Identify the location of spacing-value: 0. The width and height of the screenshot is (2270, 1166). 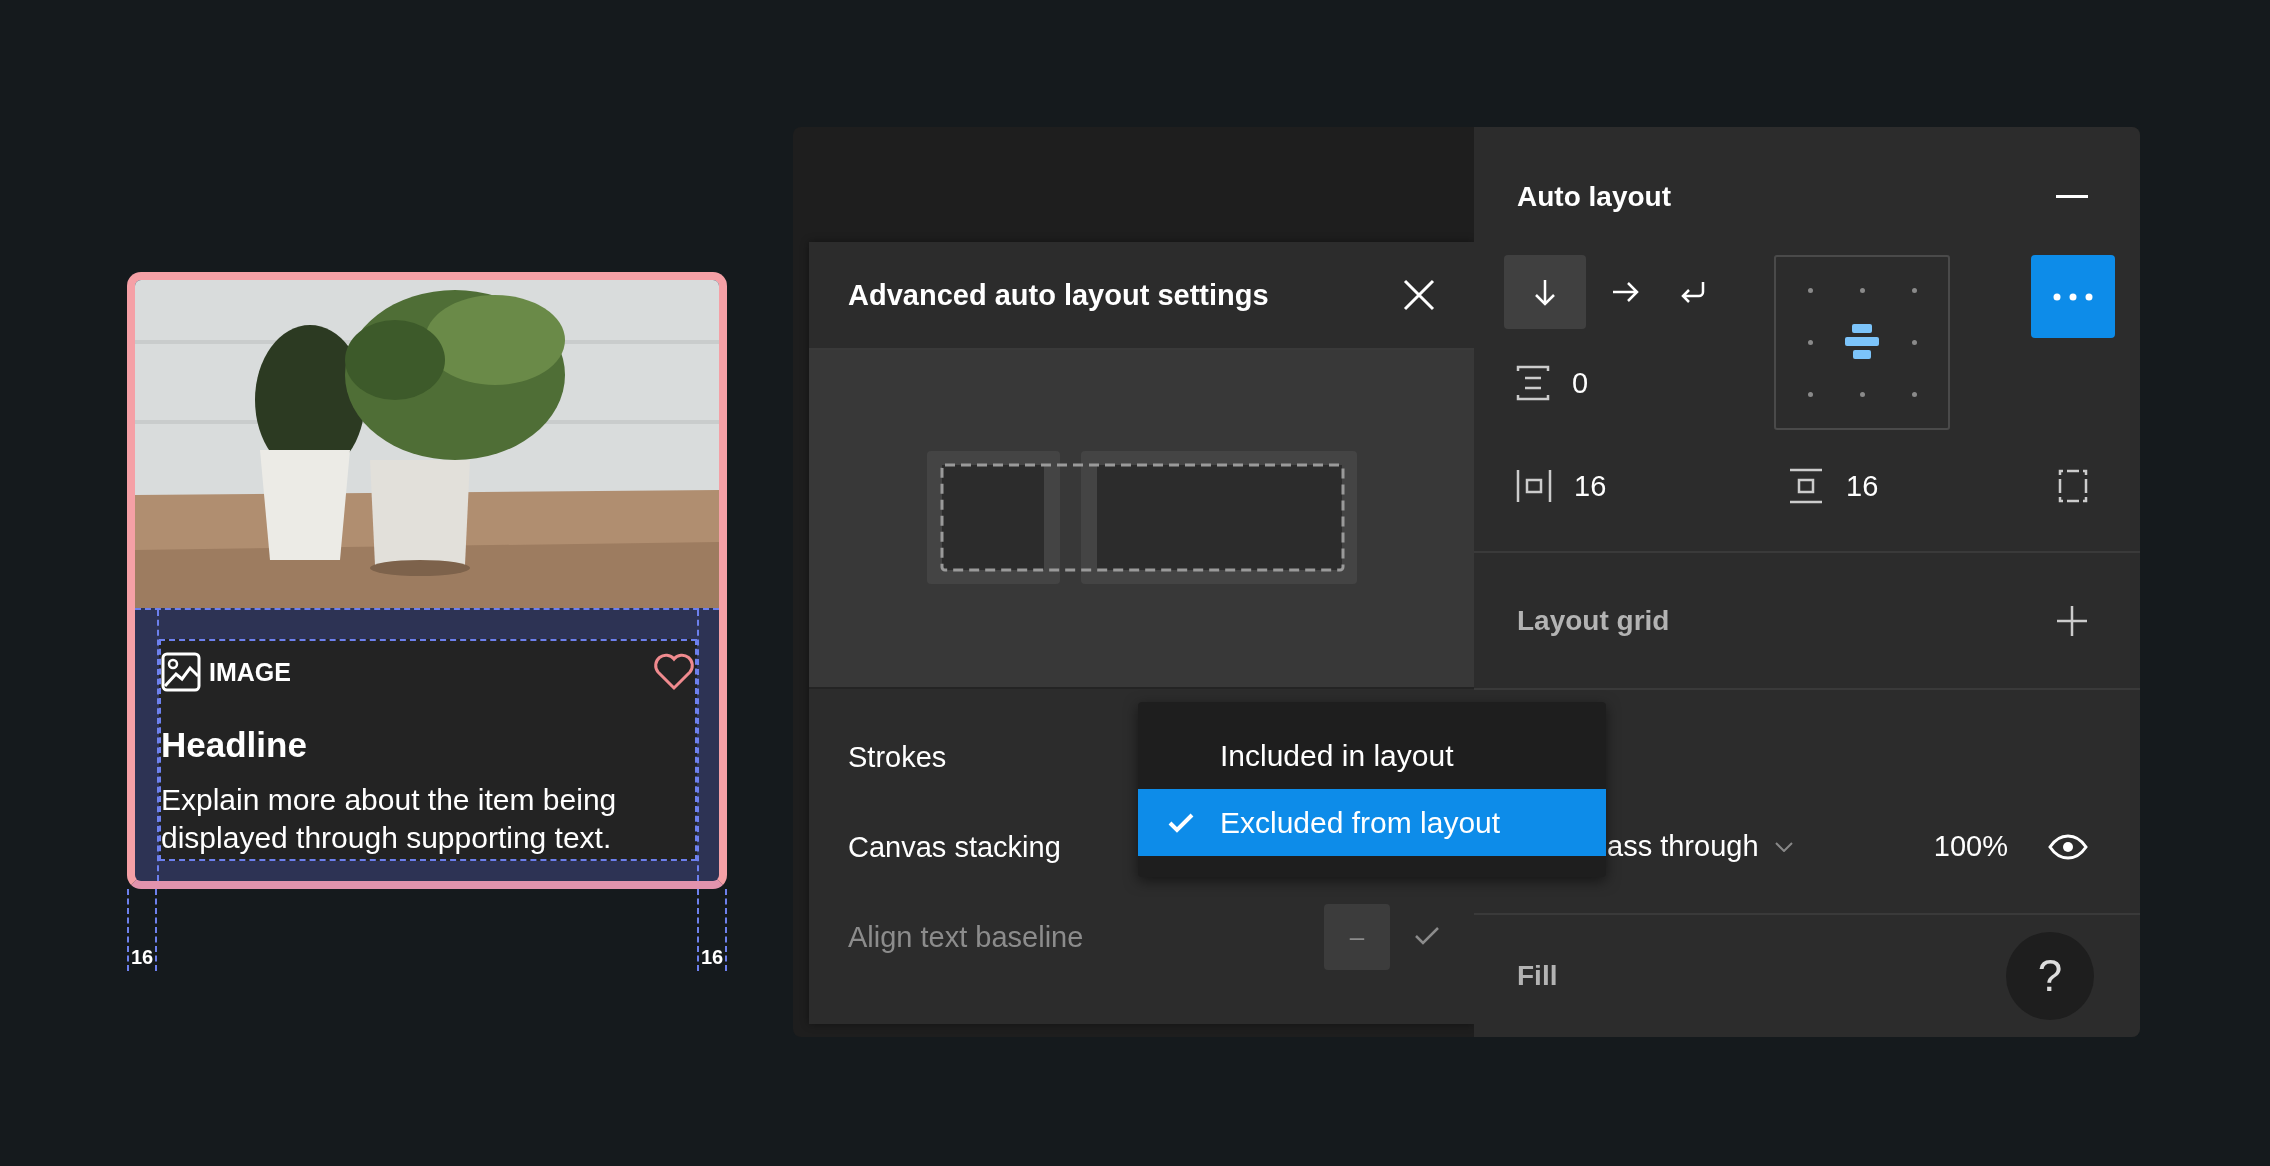
(1580, 383).